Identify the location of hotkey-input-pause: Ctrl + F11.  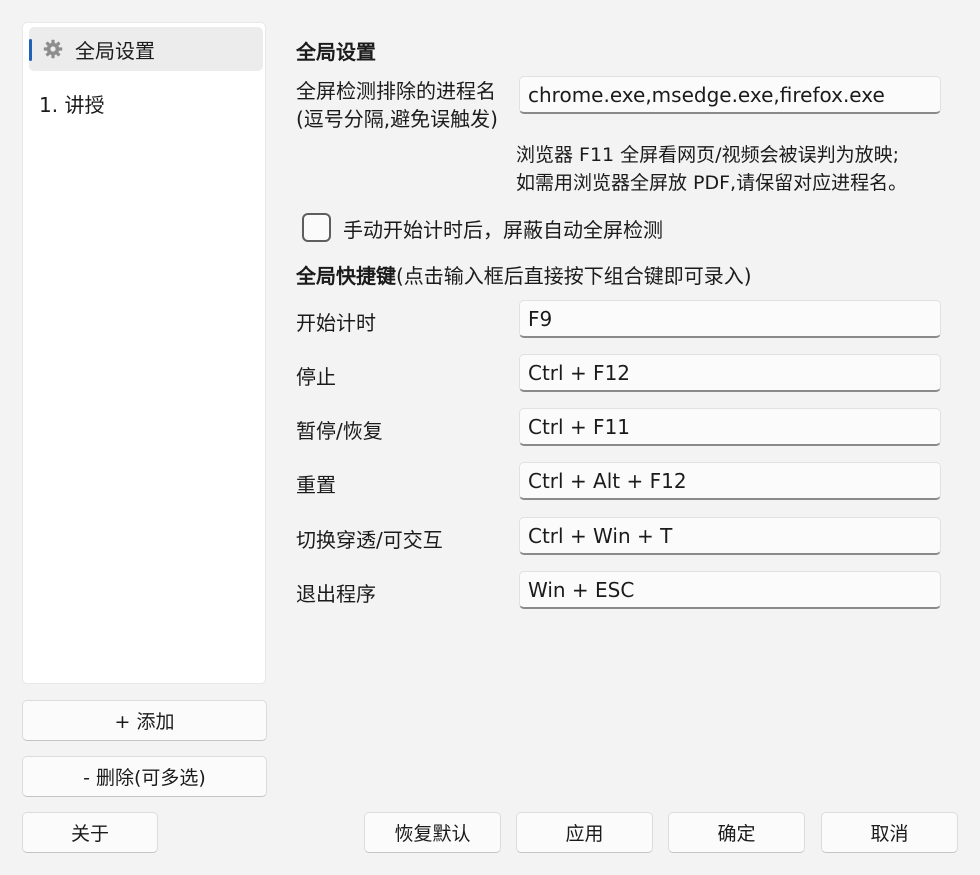
(730, 427).